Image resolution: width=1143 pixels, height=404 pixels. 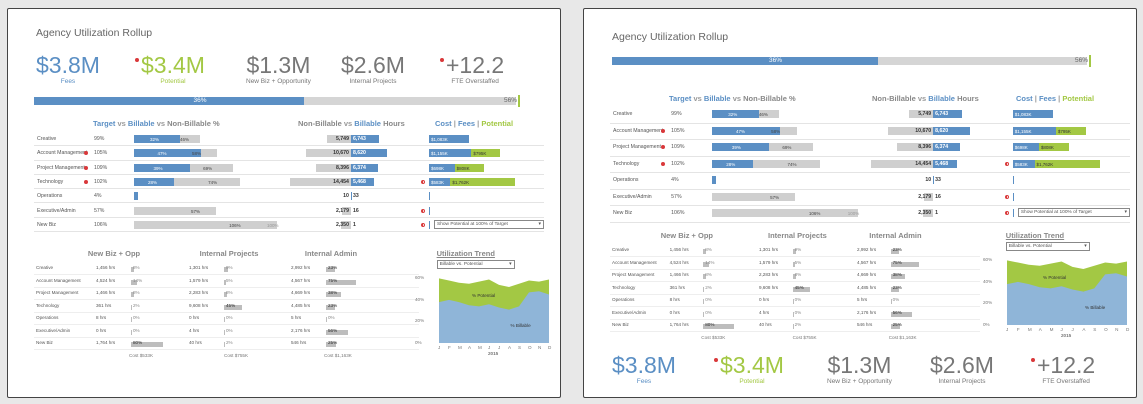 What do you see at coordinates (678, 130) in the screenshot?
I see `row-target: 105%` at bounding box center [678, 130].